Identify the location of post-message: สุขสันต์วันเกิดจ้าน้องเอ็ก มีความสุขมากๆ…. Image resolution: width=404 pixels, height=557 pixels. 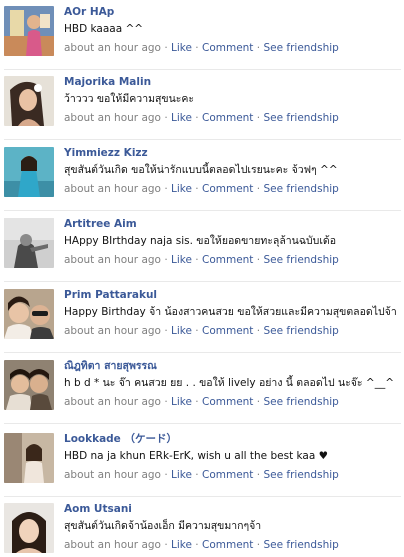
(163, 526).